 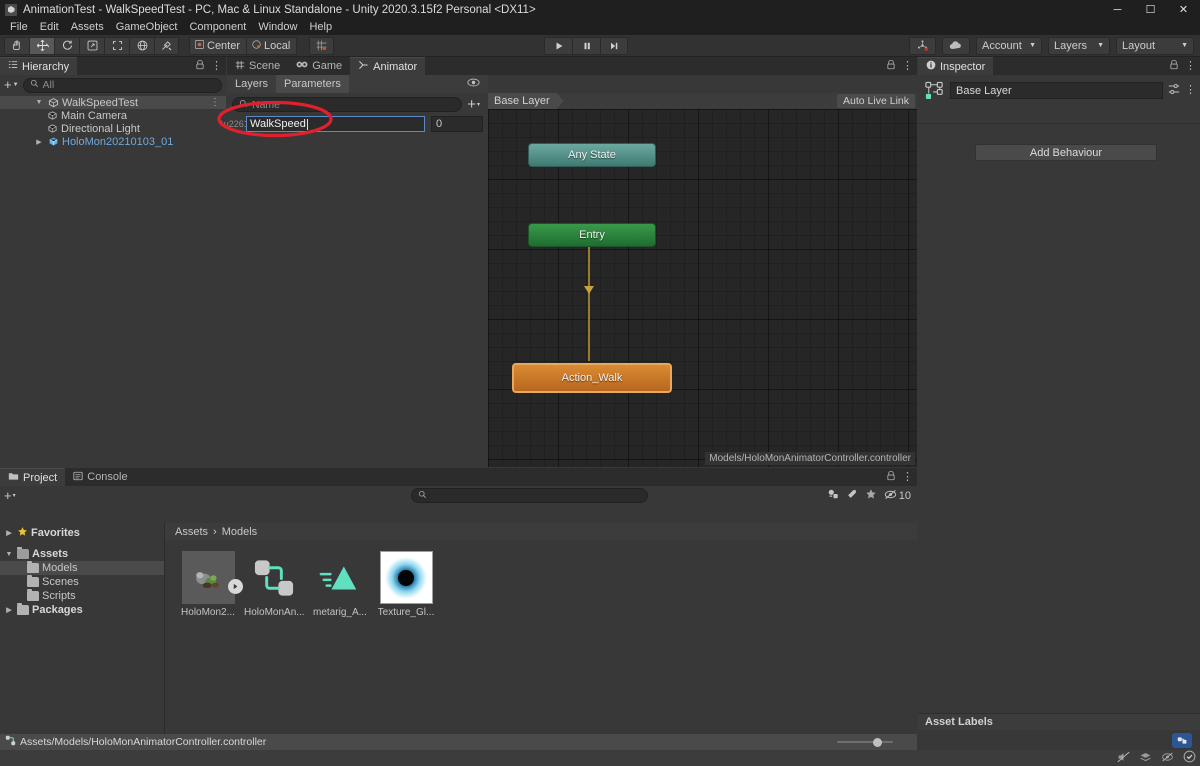 I want to click on expand-arrow-icon: ▼, so click(x=39, y=102).